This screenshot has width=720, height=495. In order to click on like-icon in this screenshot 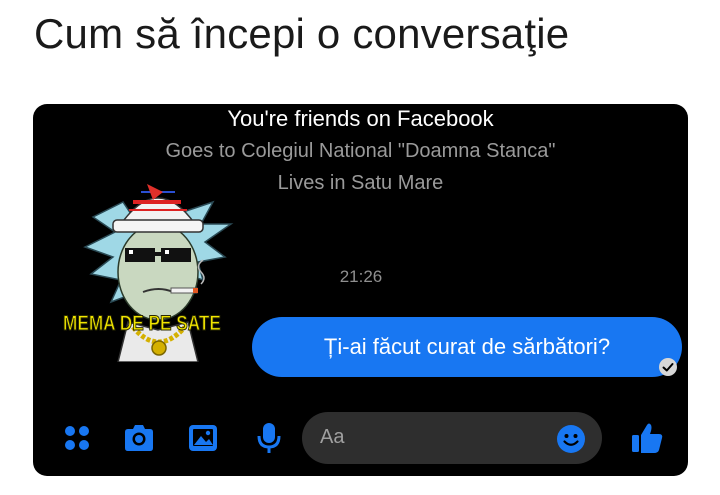, I will do `click(647, 438)`.